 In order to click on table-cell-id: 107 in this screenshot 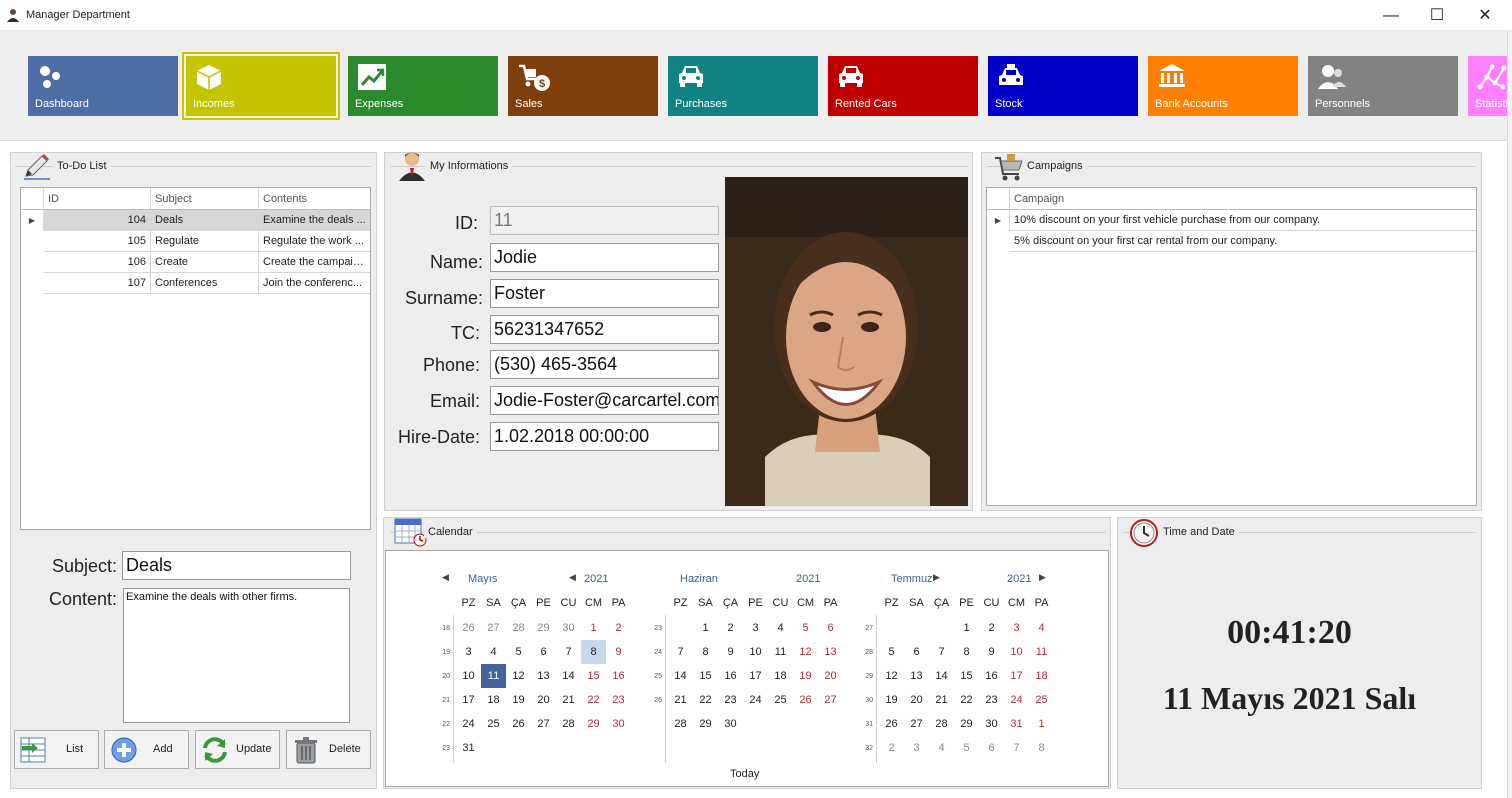, I will do `click(97, 283)`.